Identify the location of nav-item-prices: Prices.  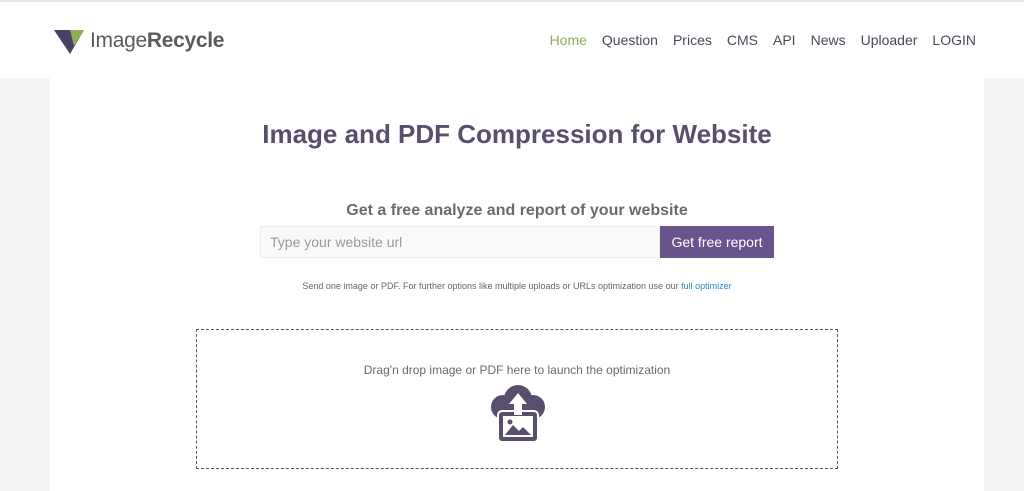
(692, 40).